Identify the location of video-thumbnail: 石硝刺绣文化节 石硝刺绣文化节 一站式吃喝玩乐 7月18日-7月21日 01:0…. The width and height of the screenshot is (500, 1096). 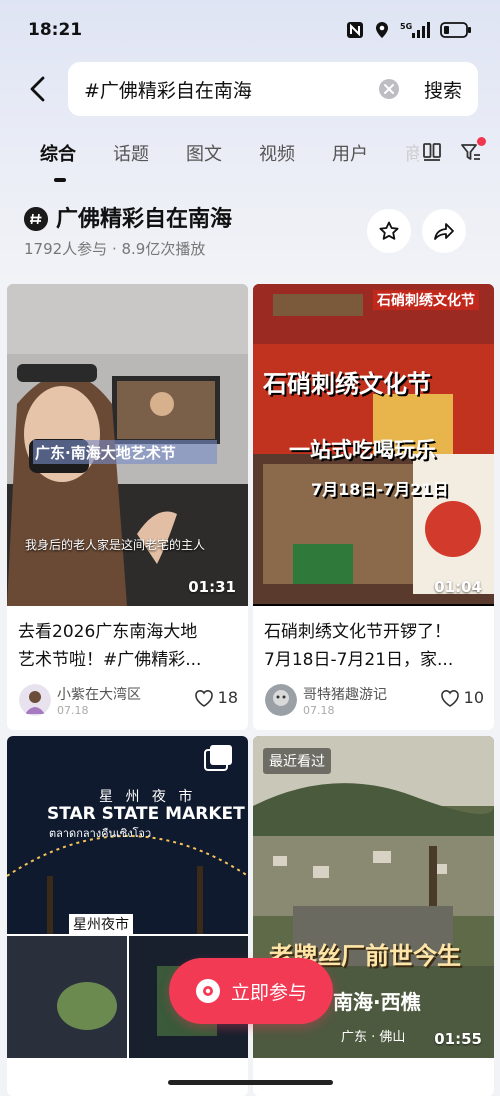
(373, 445).